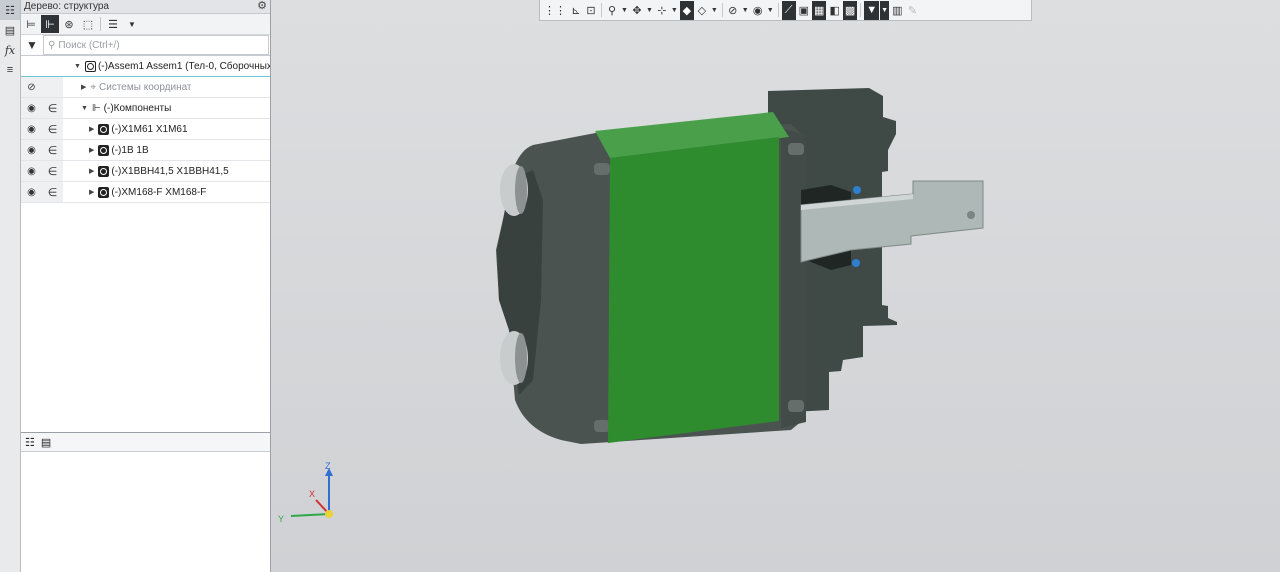 The image size is (1280, 572). I want to click on tree-root-label: (-)Assem1 Assem1 (Тел-0, Сборочных е, so click(183, 66).